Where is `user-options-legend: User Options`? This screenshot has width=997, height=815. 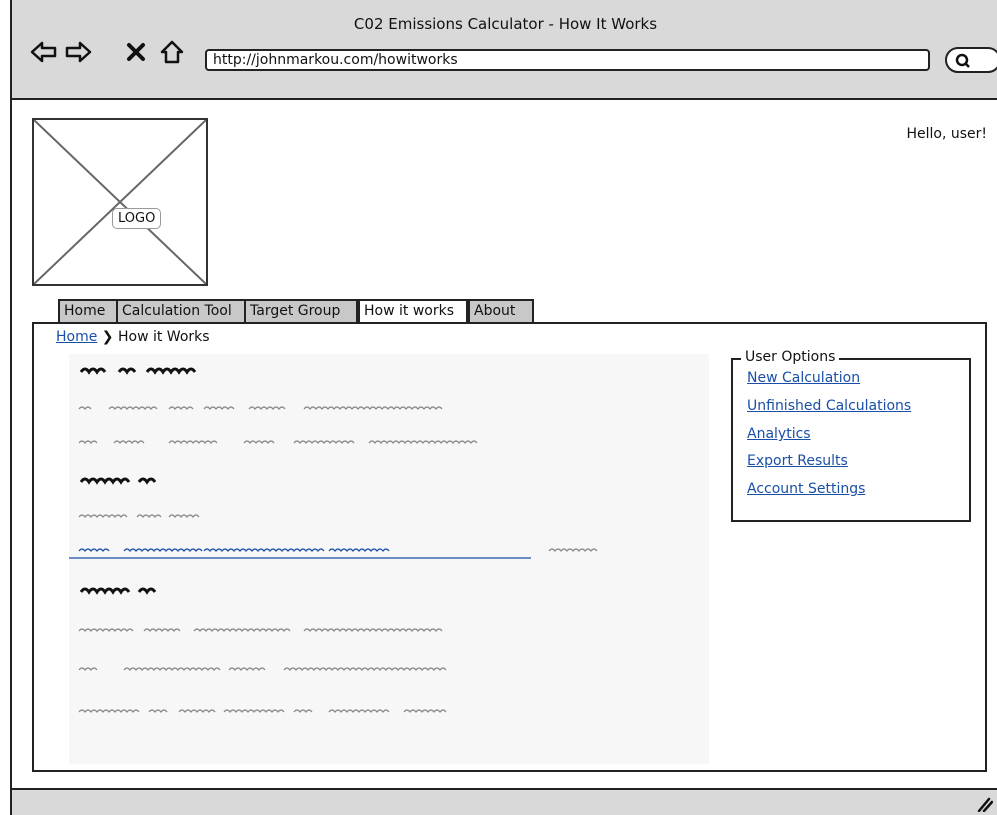
user-options-legend: User Options is located at coordinates (790, 357).